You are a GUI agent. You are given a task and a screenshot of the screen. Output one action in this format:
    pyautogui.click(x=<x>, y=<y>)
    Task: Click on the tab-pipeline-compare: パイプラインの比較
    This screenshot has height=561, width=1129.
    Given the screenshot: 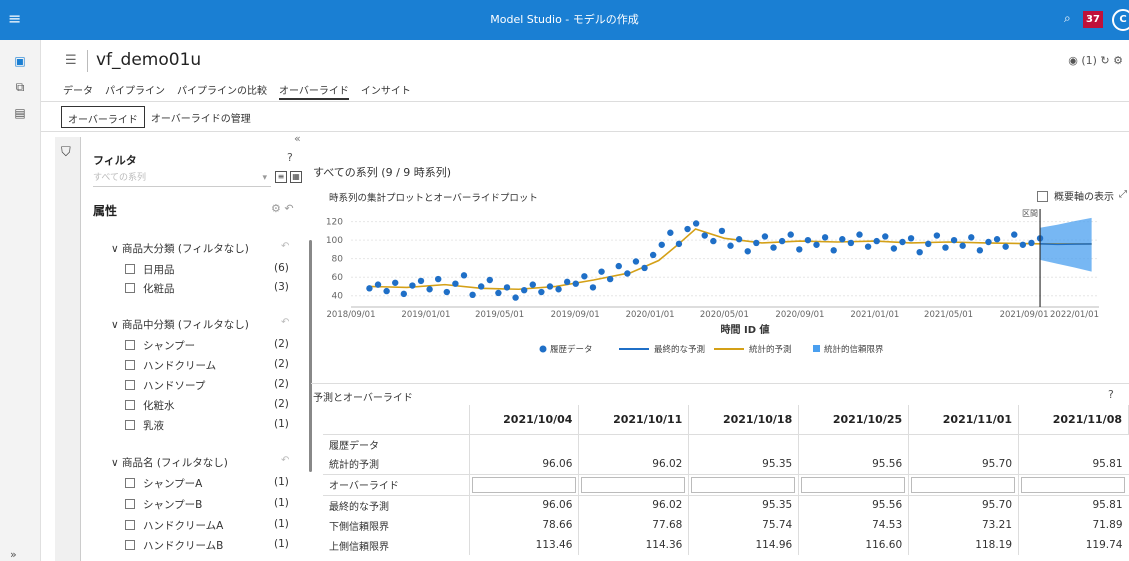 What is the action you would take?
    pyautogui.click(x=222, y=91)
    